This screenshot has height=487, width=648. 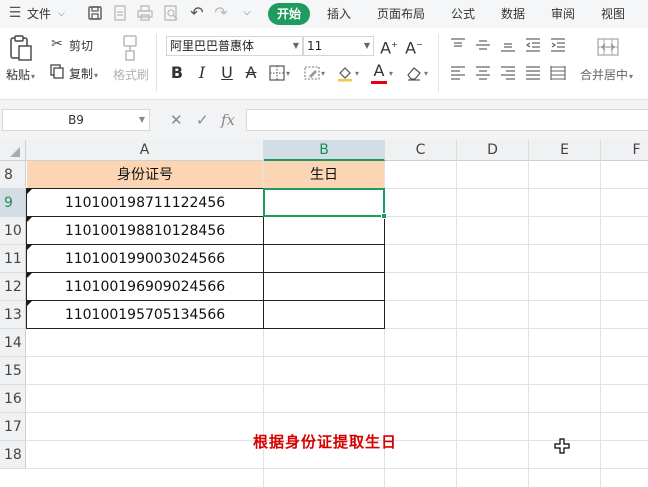 What do you see at coordinates (533, 73) in the screenshot?
I see `justify-icon` at bounding box center [533, 73].